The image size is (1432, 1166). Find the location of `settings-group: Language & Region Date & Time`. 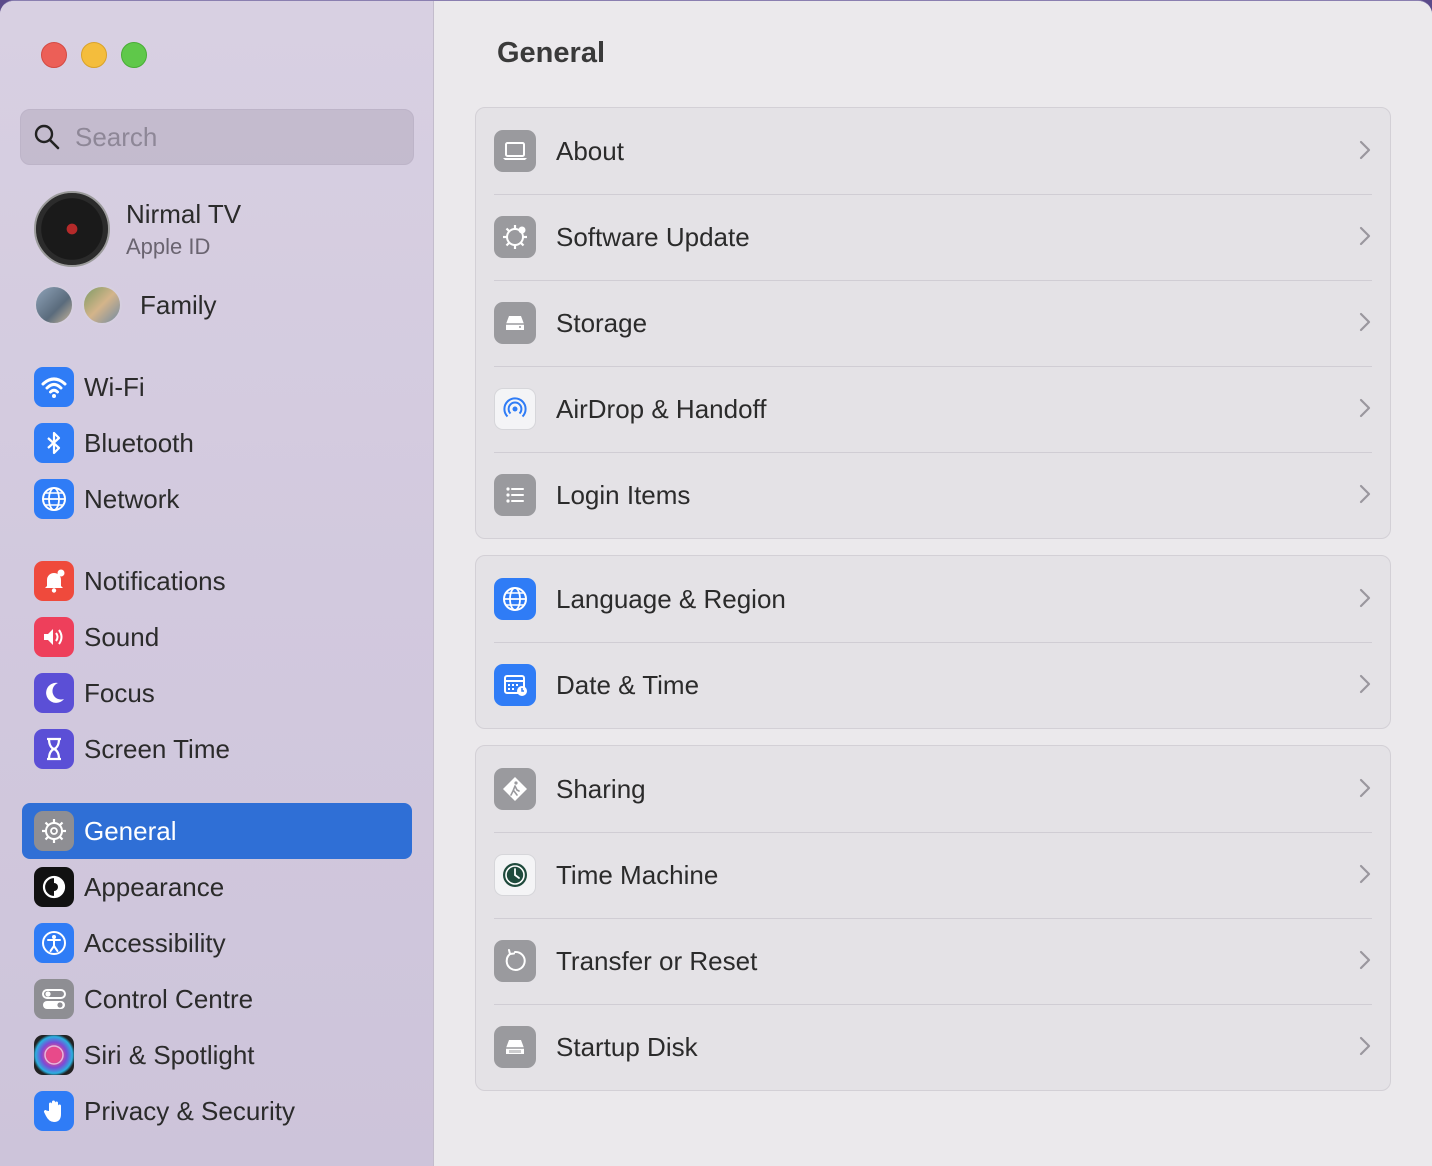

settings-group: Language & Region Date & Time is located at coordinates (933, 642).